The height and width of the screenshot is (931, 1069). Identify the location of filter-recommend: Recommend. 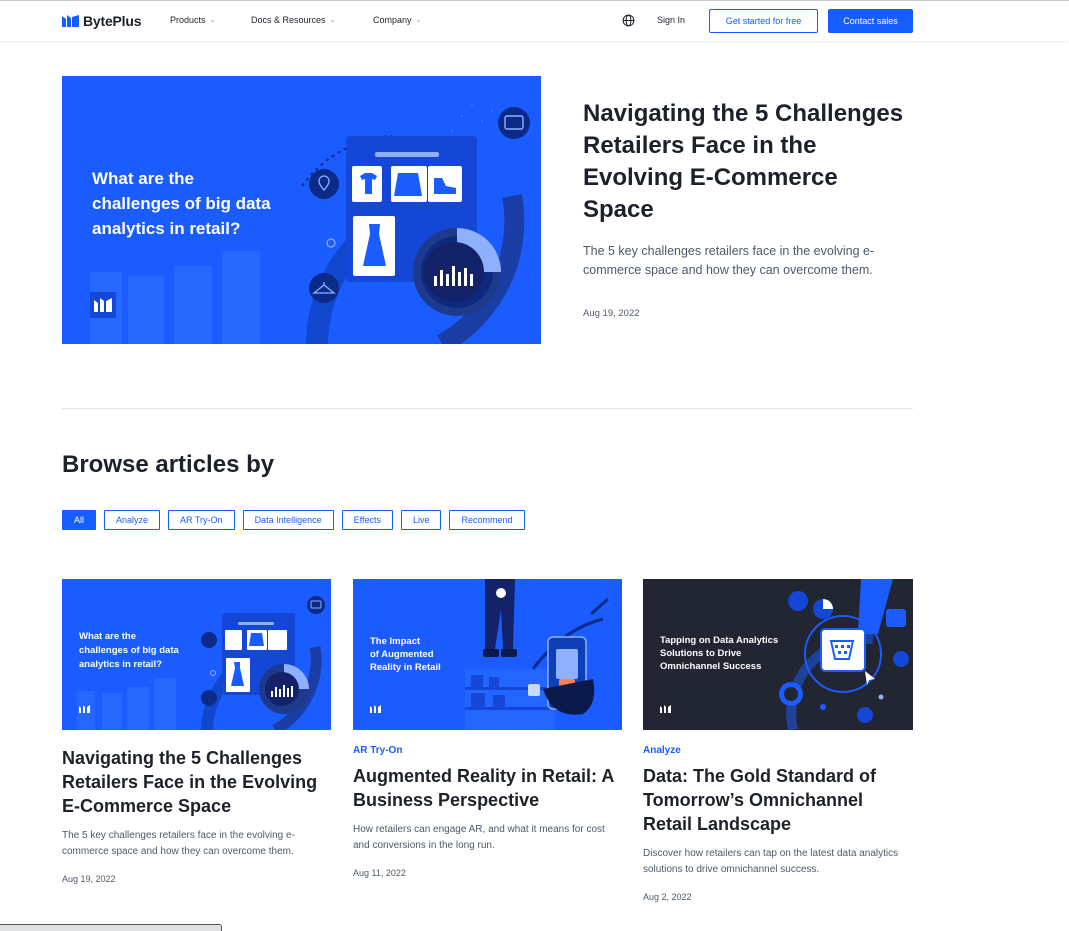
(487, 520).